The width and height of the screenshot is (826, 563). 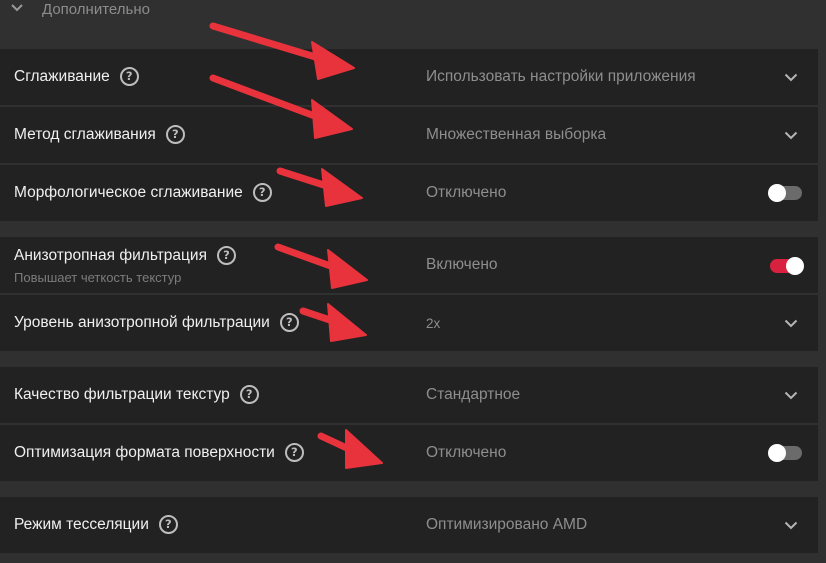 I want to click on setting-sublabel: Повышает четкость текстур, so click(x=98, y=277).